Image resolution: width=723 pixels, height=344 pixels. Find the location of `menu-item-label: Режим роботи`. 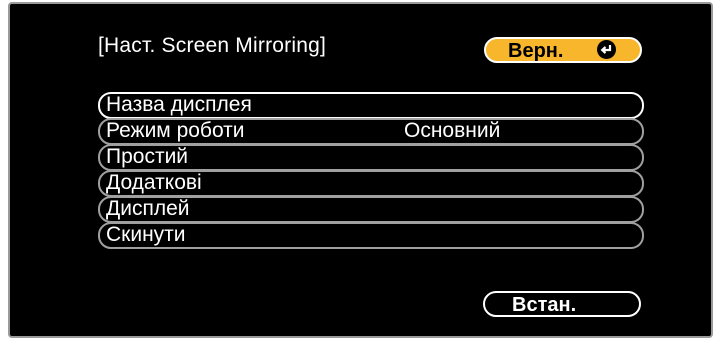

menu-item-label: Режим роботи is located at coordinates (175, 130).